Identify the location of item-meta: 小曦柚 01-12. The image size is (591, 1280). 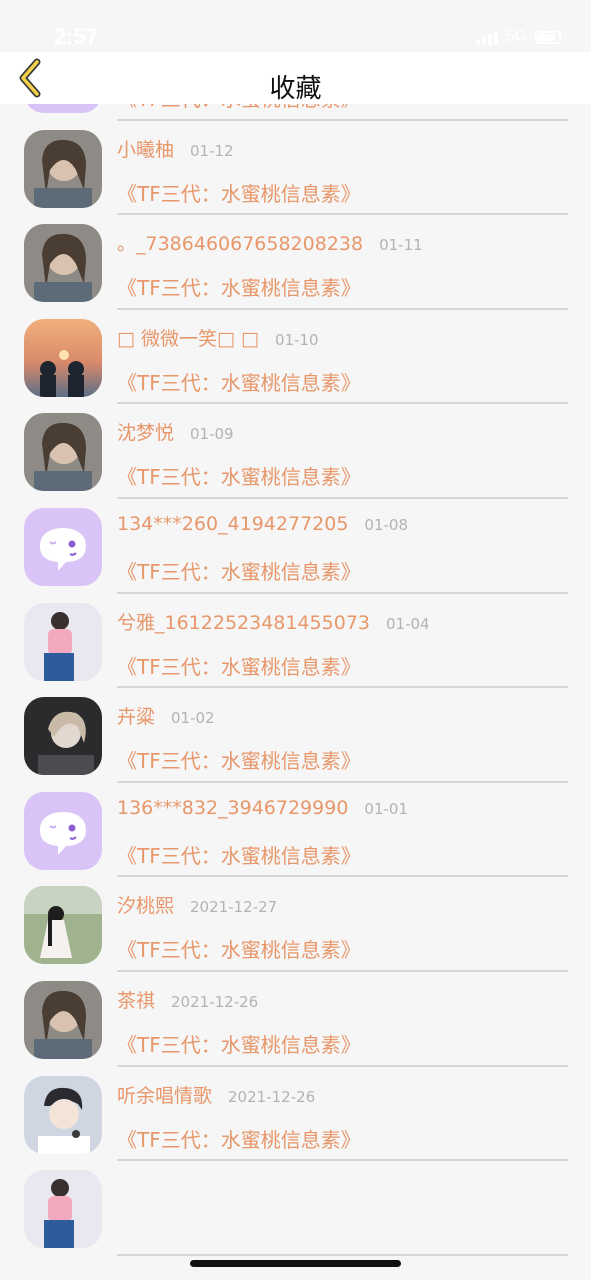
(175, 148).